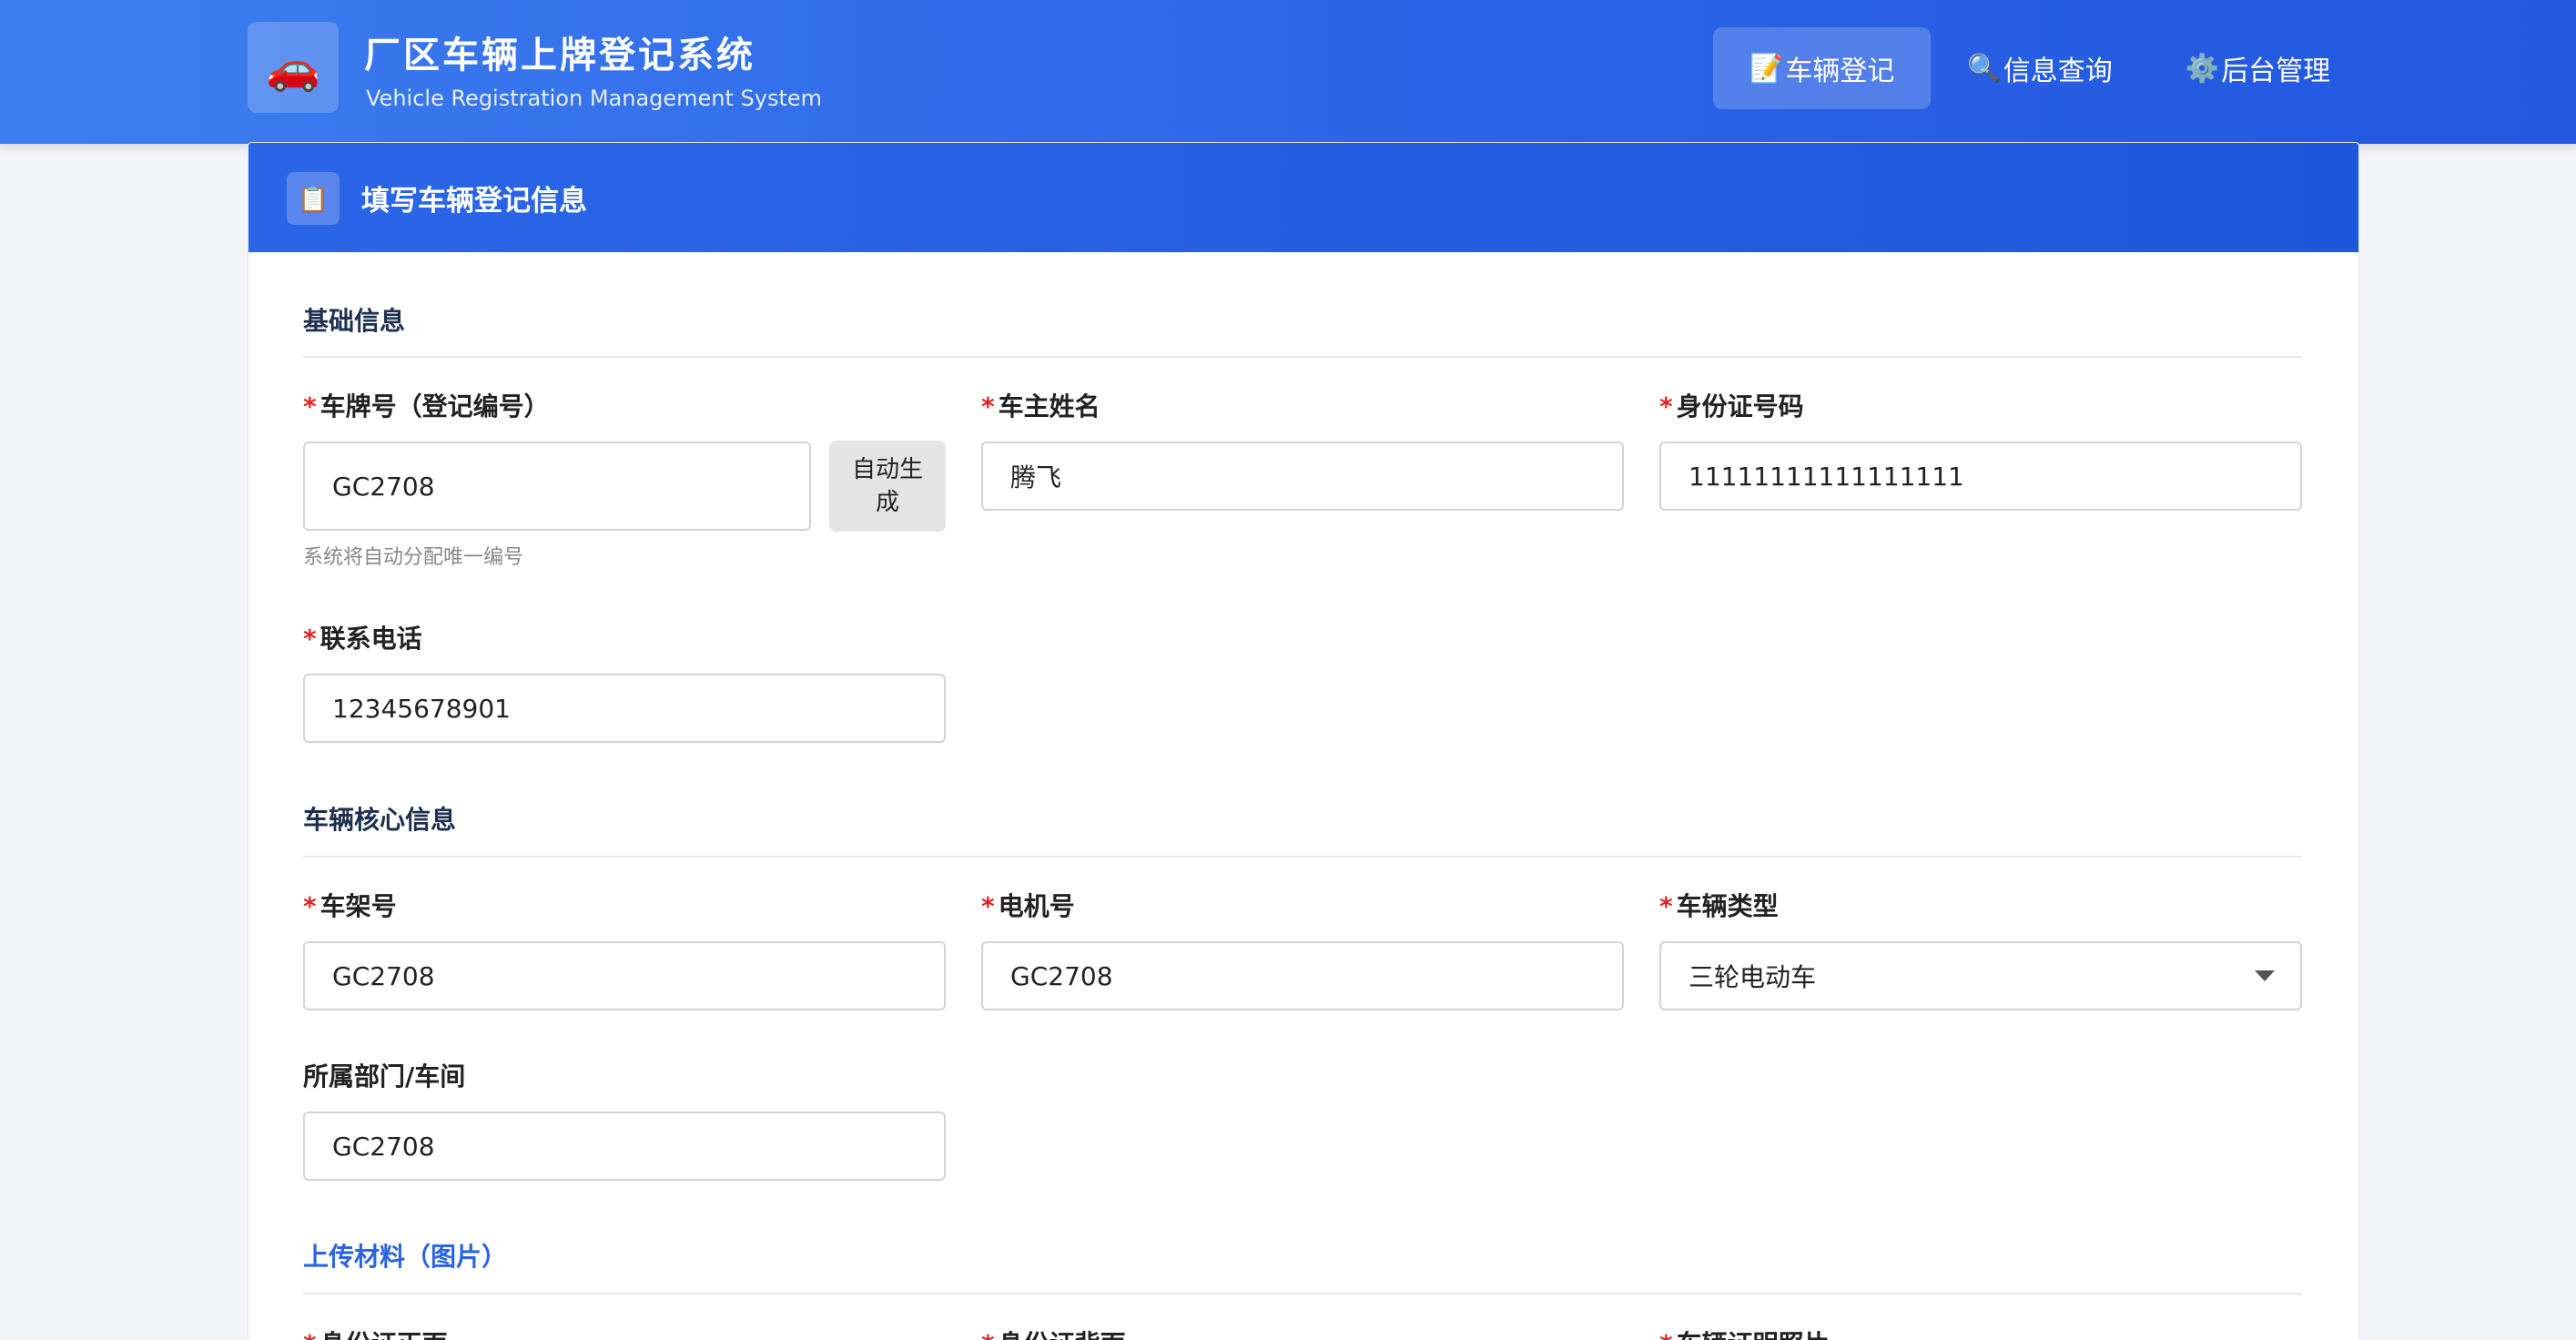 This screenshot has height=1340, width=2576. What do you see at coordinates (358, 906) in the screenshot?
I see `frame-label-text: 车架号` at bounding box center [358, 906].